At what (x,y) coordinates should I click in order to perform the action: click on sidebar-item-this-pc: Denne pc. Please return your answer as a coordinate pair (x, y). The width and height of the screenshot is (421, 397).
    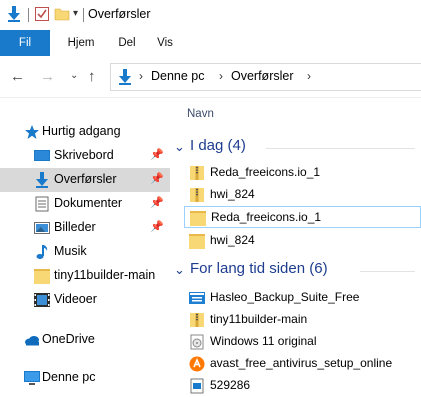
    Looking at the image, I should click on (85, 378).